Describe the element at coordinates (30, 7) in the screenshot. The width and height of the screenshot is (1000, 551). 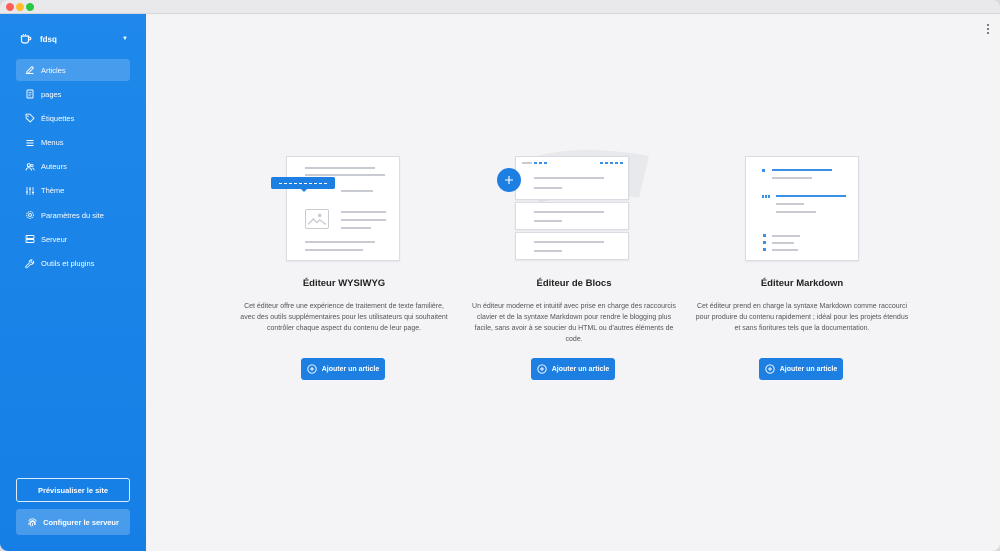
I see `maximize-window-button` at that location.